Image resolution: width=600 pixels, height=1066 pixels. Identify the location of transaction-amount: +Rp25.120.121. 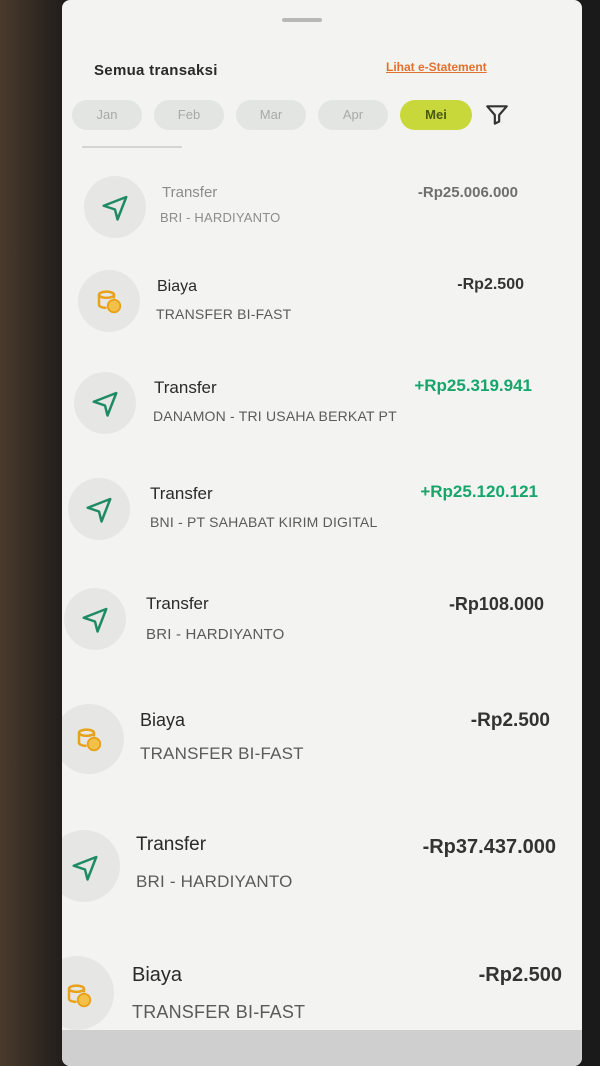
(479, 491).